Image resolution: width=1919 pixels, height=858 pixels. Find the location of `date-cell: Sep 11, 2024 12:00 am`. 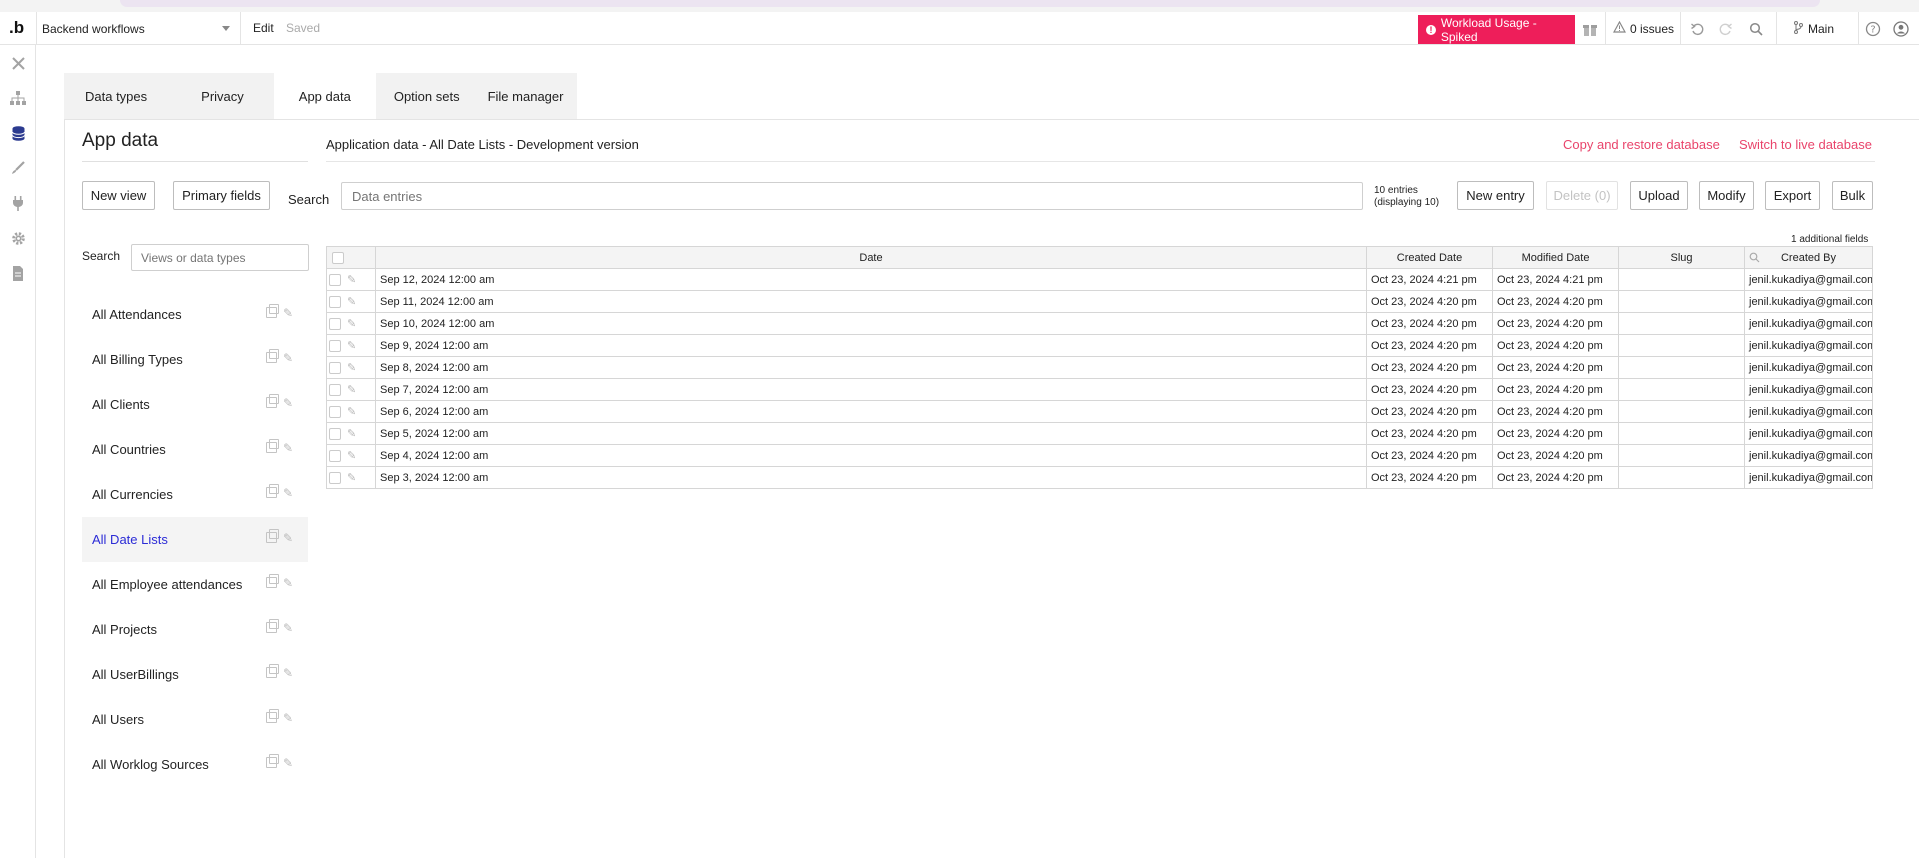

date-cell: Sep 11, 2024 12:00 am is located at coordinates (871, 301).